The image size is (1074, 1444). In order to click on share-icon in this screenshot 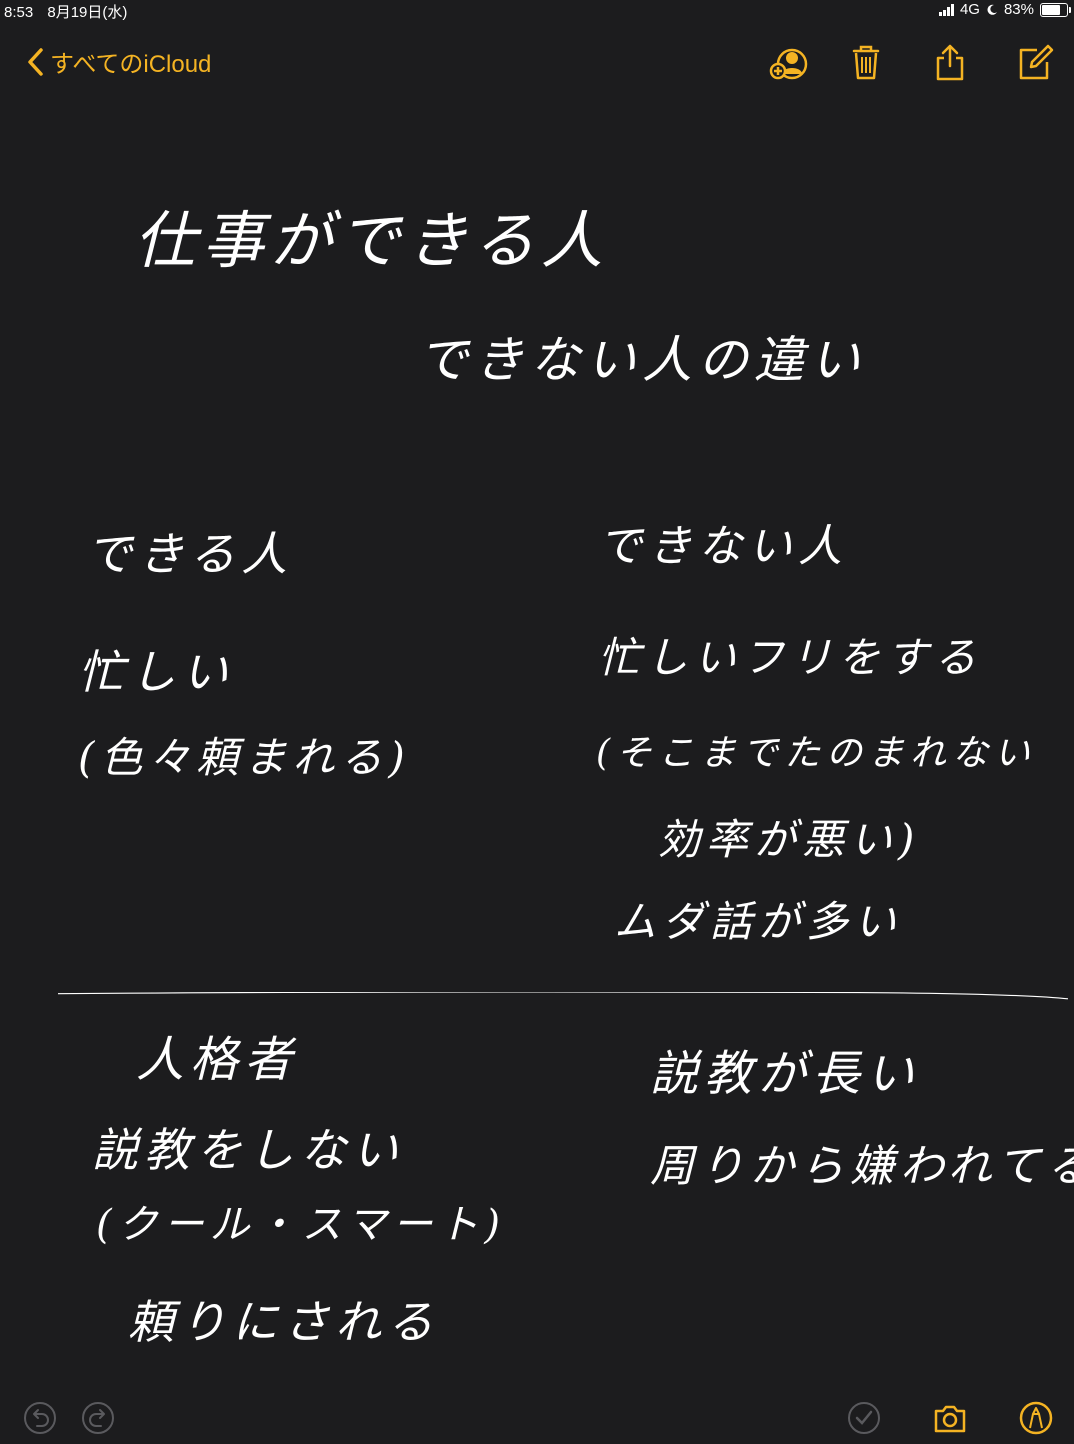, I will do `click(950, 62)`.